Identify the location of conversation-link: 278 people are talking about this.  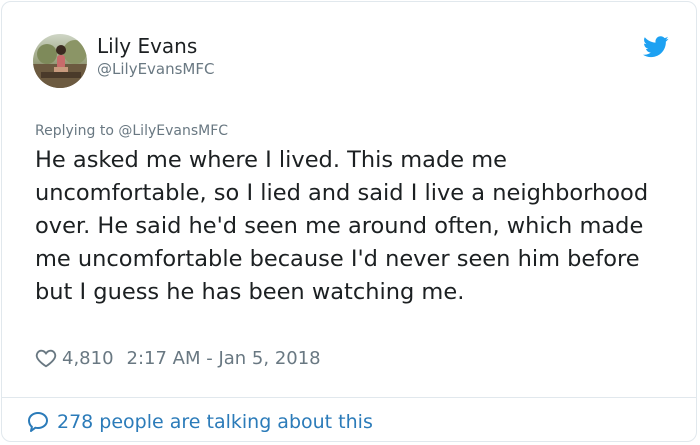
(199, 422).